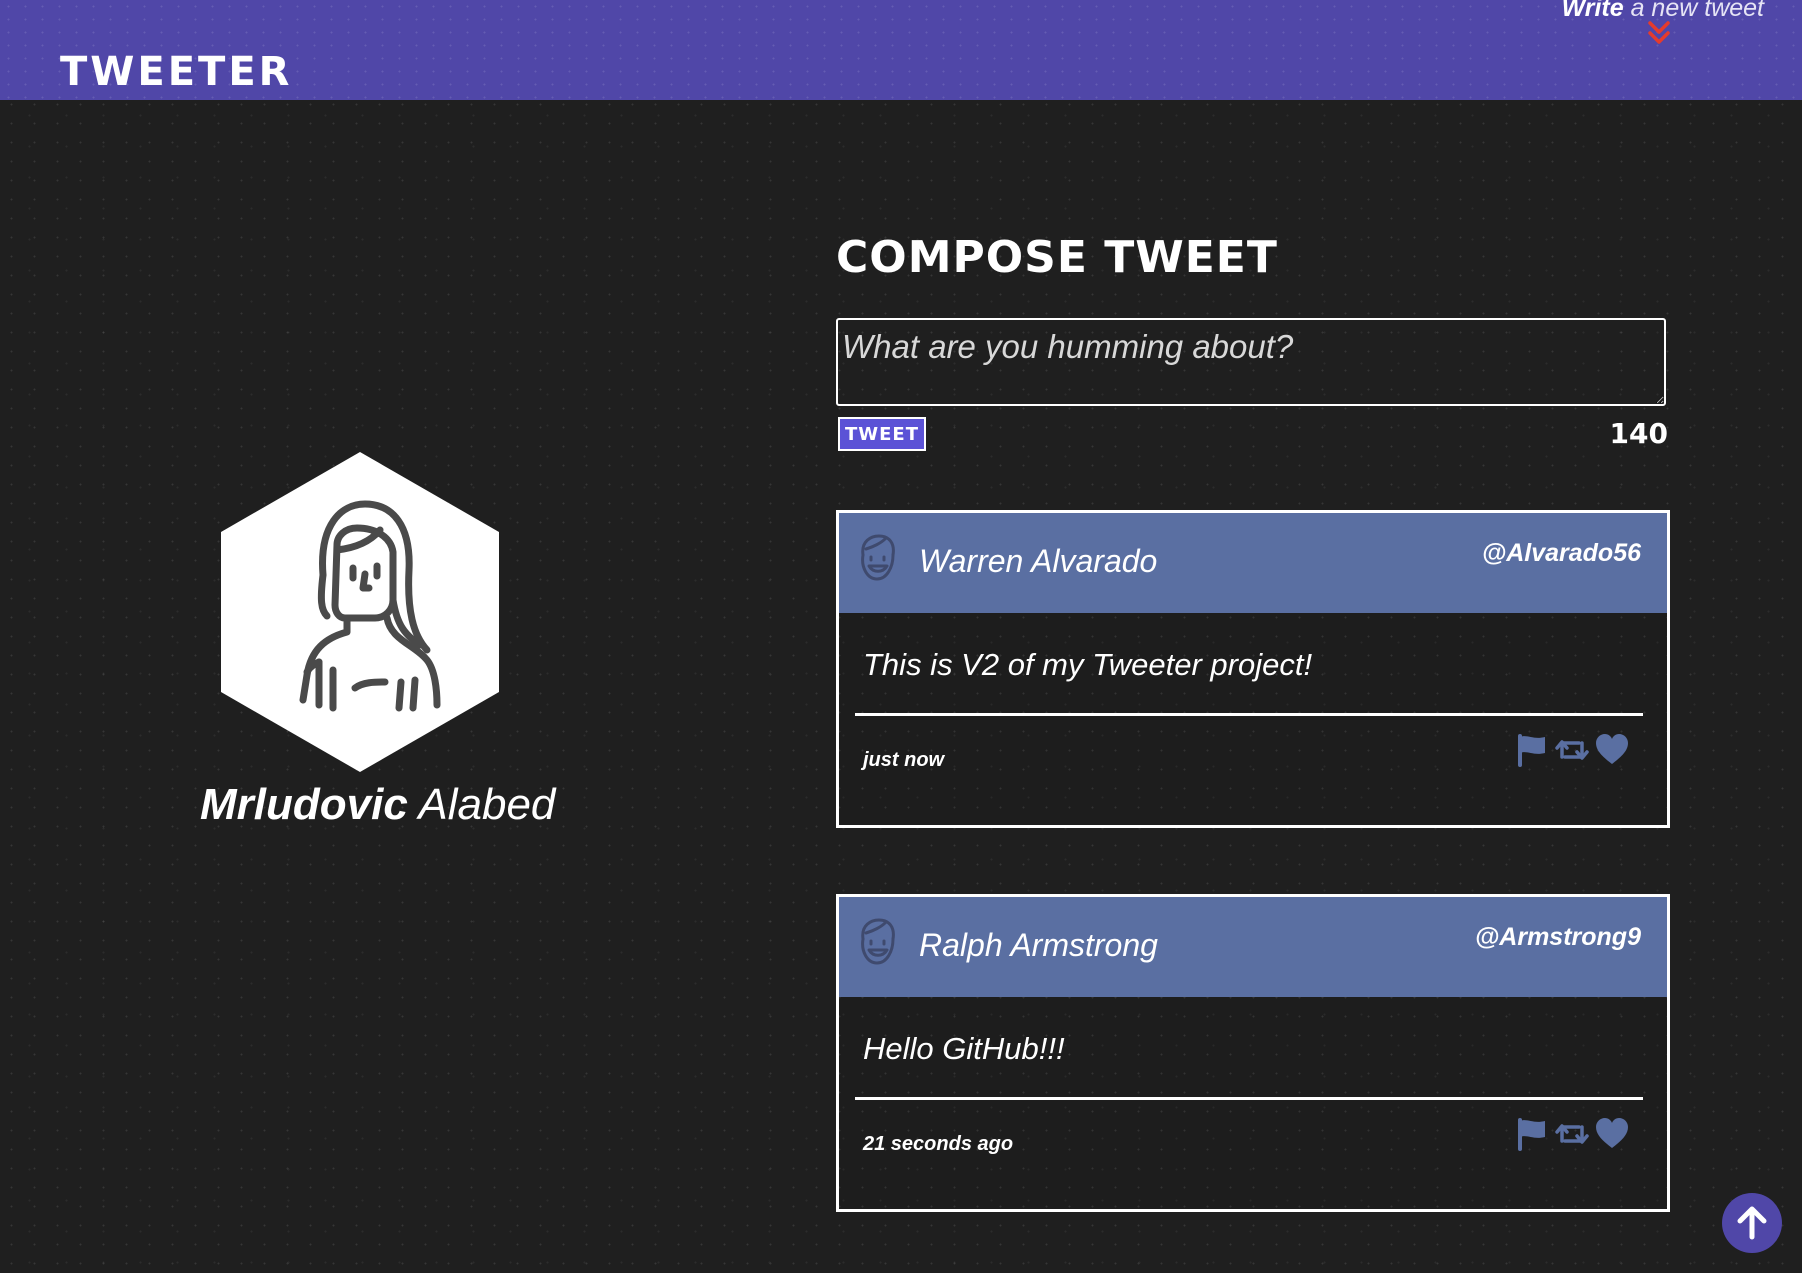 This screenshot has height=1273, width=1802. Describe the element at coordinates (487, 804) in the screenshot. I see `profile-last-name: Alabed` at that location.